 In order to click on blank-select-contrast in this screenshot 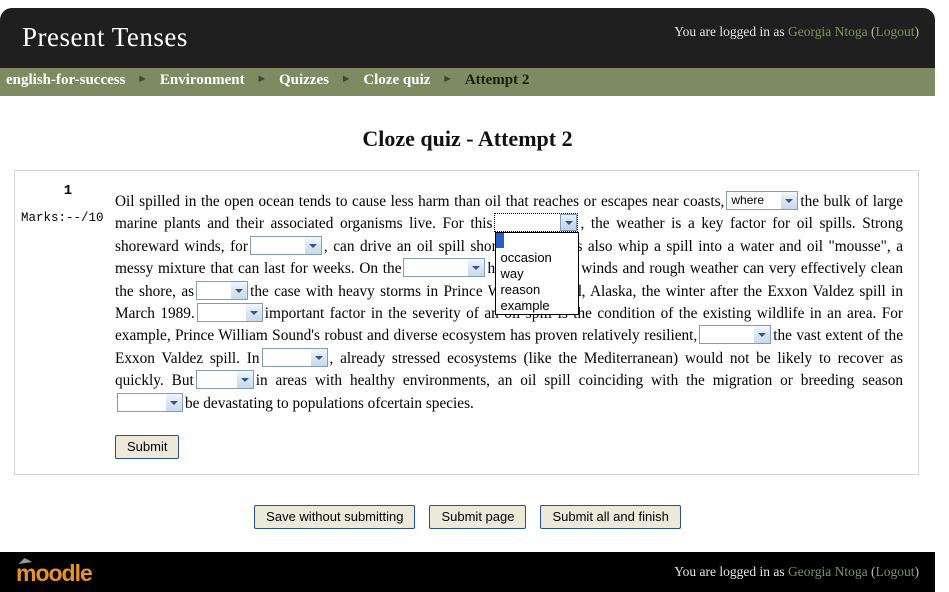, I will do `click(294, 357)`.